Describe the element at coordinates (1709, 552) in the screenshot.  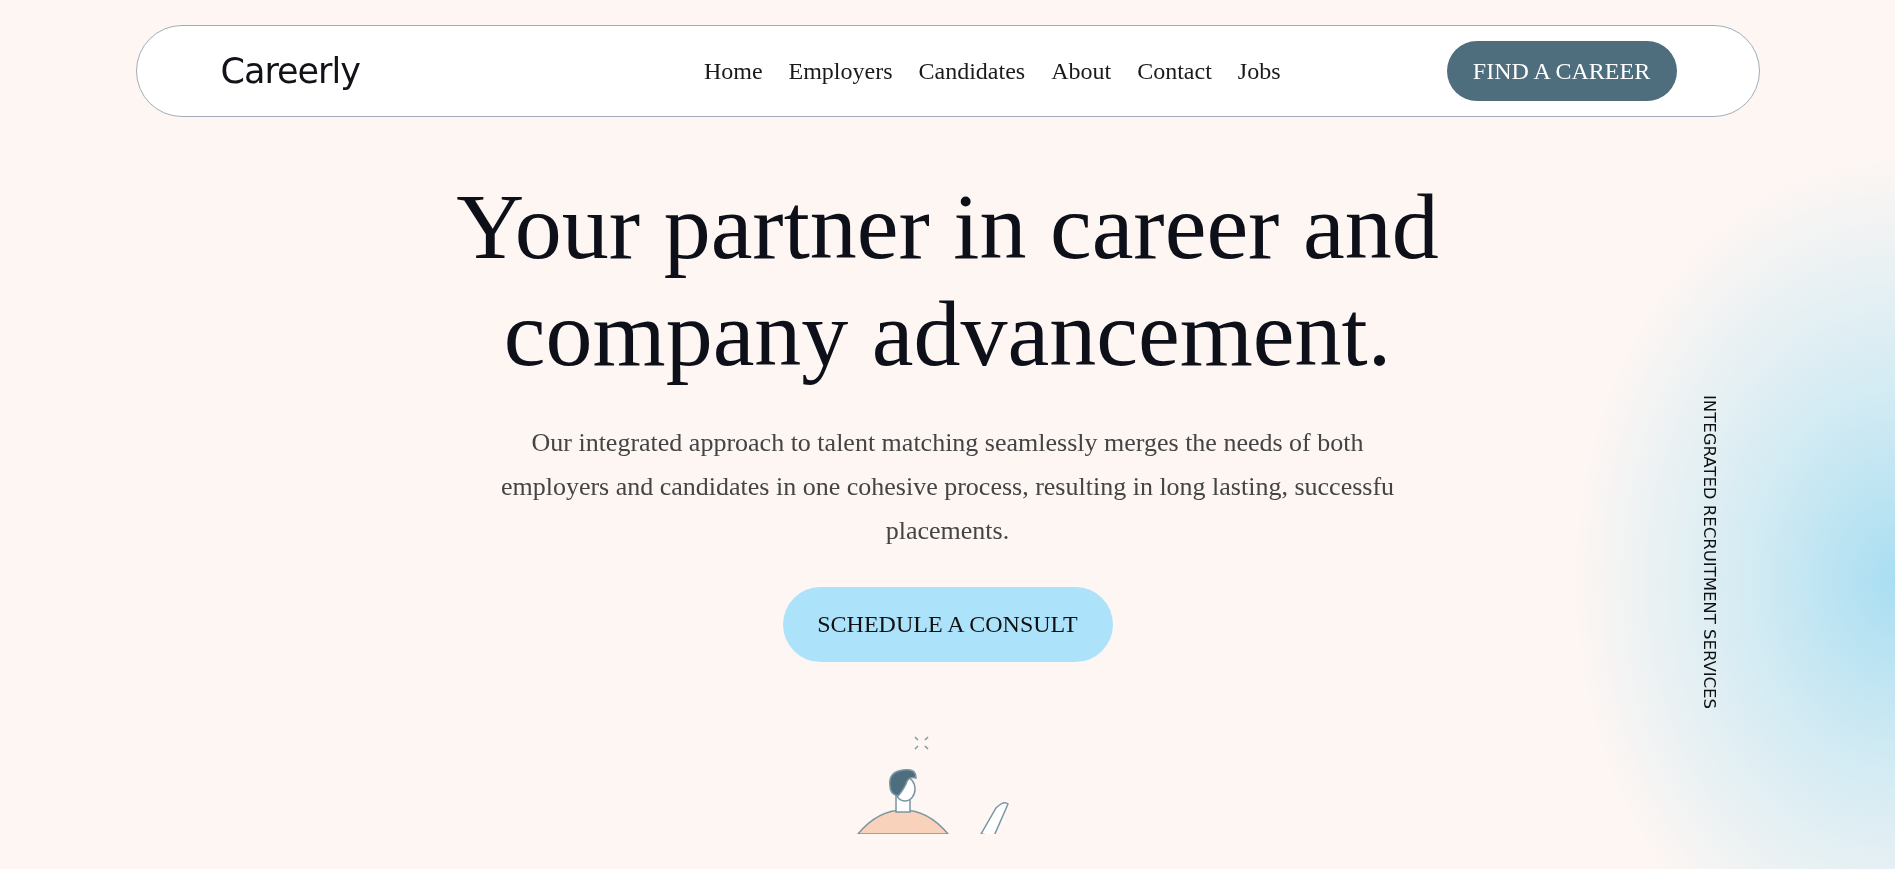
I see `side-label: INTEGRATED RECRUITMENT SERVICES` at that location.